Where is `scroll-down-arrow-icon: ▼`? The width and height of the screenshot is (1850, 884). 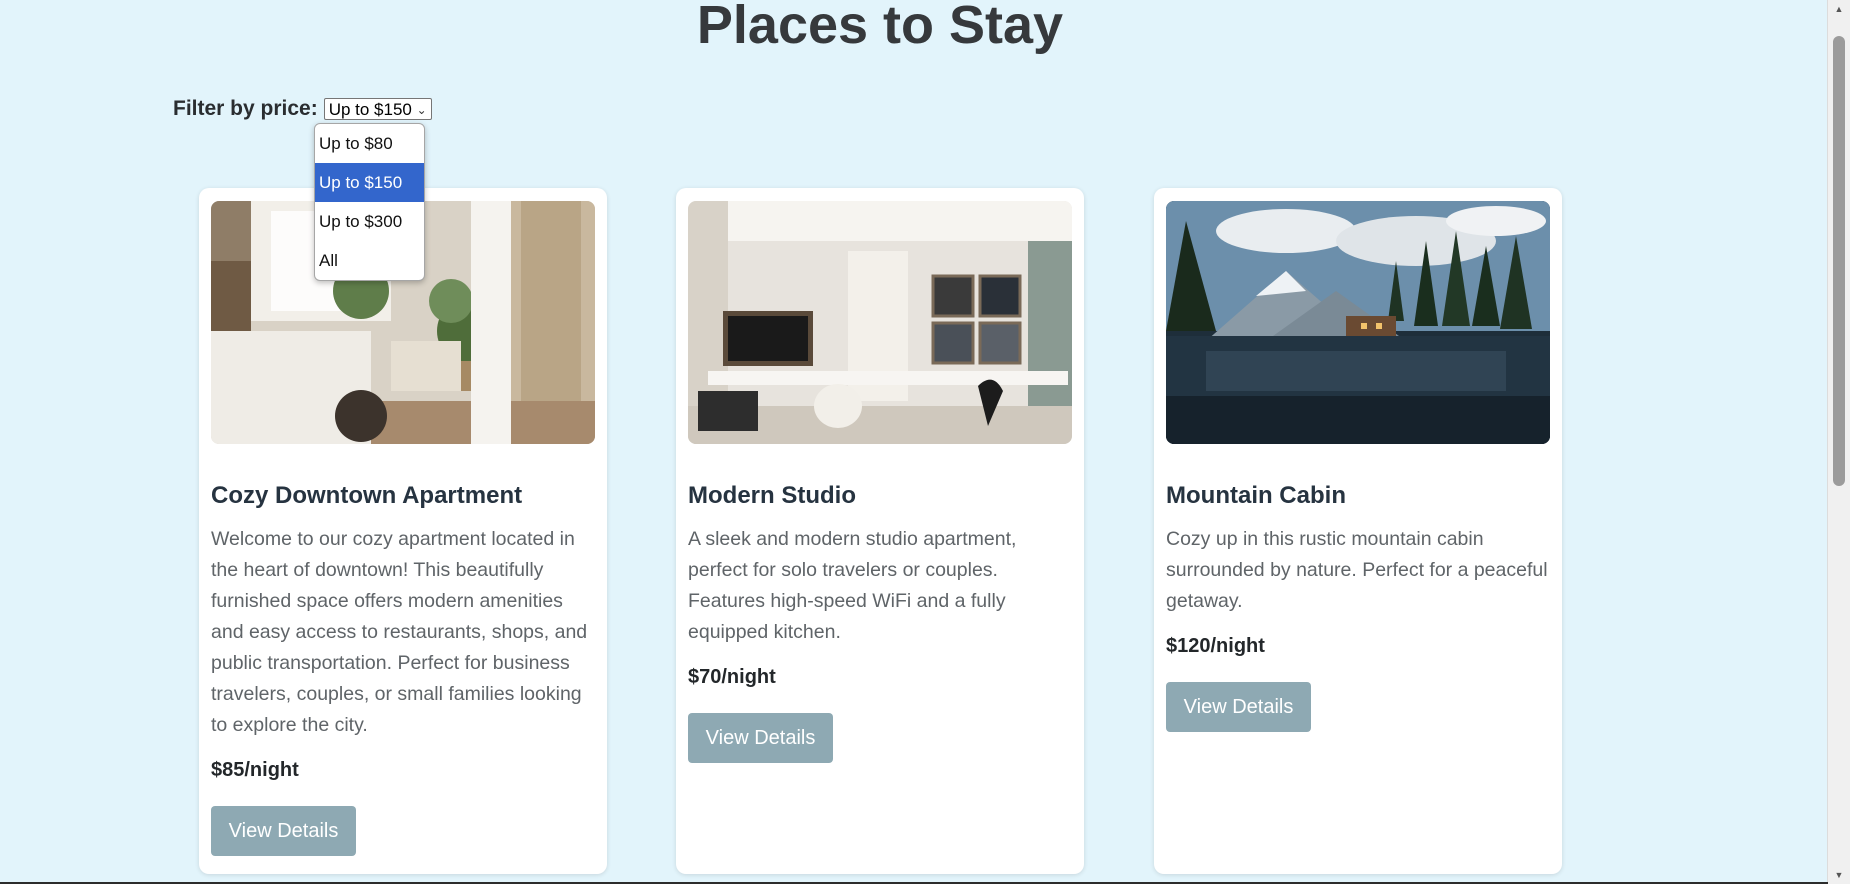 scroll-down-arrow-icon: ▼ is located at coordinates (1839, 875).